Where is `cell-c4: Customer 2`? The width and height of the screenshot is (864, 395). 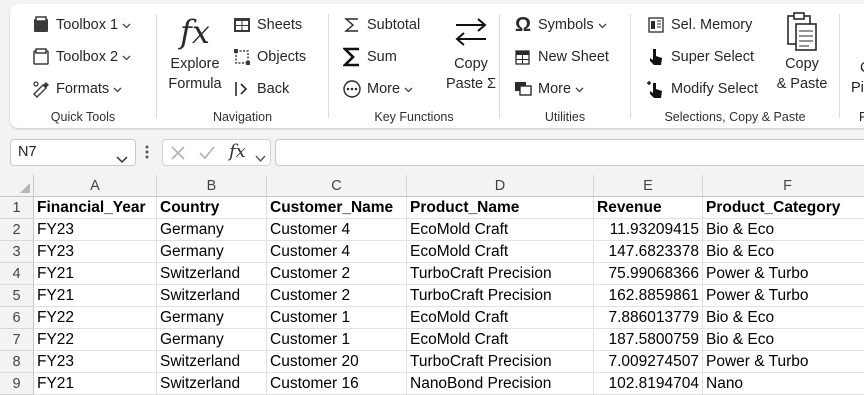
cell-c4: Customer 2 is located at coordinates (337, 274).